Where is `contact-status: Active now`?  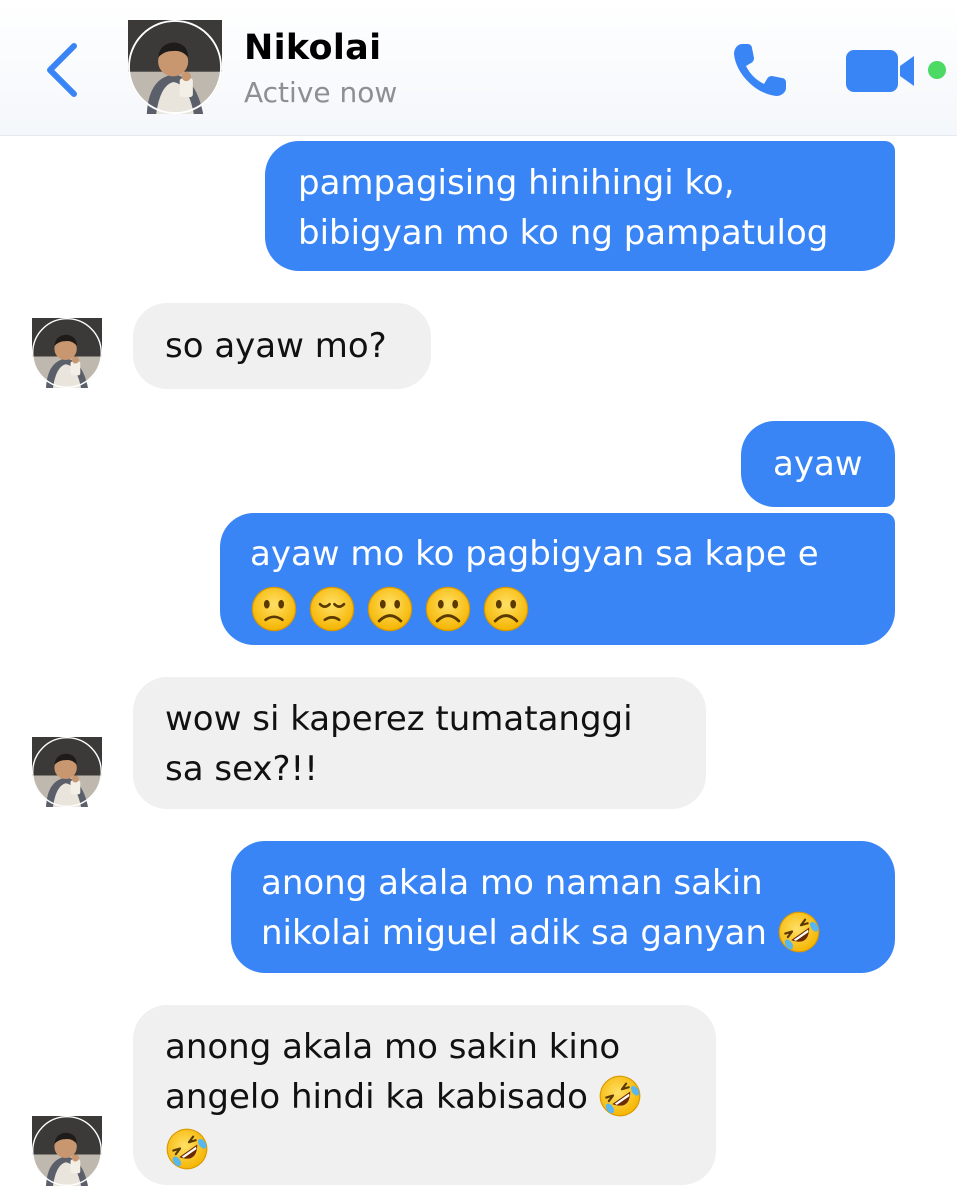
contact-status: Active now is located at coordinates (321, 92).